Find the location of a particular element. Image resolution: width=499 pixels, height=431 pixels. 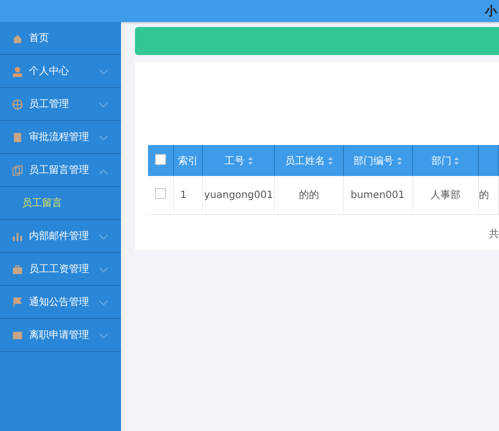

table-cell: 1 is located at coordinates (183, 195).